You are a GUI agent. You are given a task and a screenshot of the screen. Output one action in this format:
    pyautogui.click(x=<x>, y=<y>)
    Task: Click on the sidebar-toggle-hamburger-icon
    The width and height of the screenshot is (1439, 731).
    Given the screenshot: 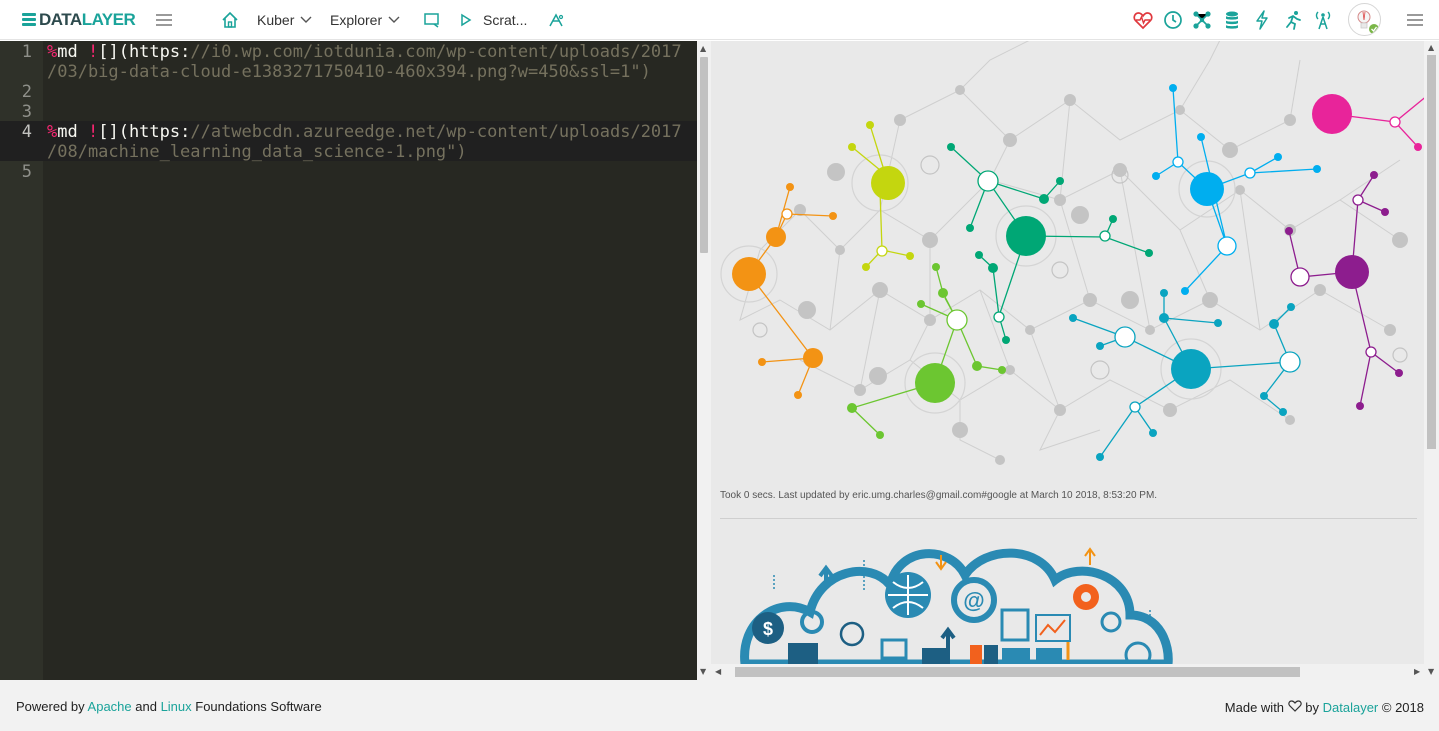 What is the action you would take?
    pyautogui.click(x=164, y=20)
    